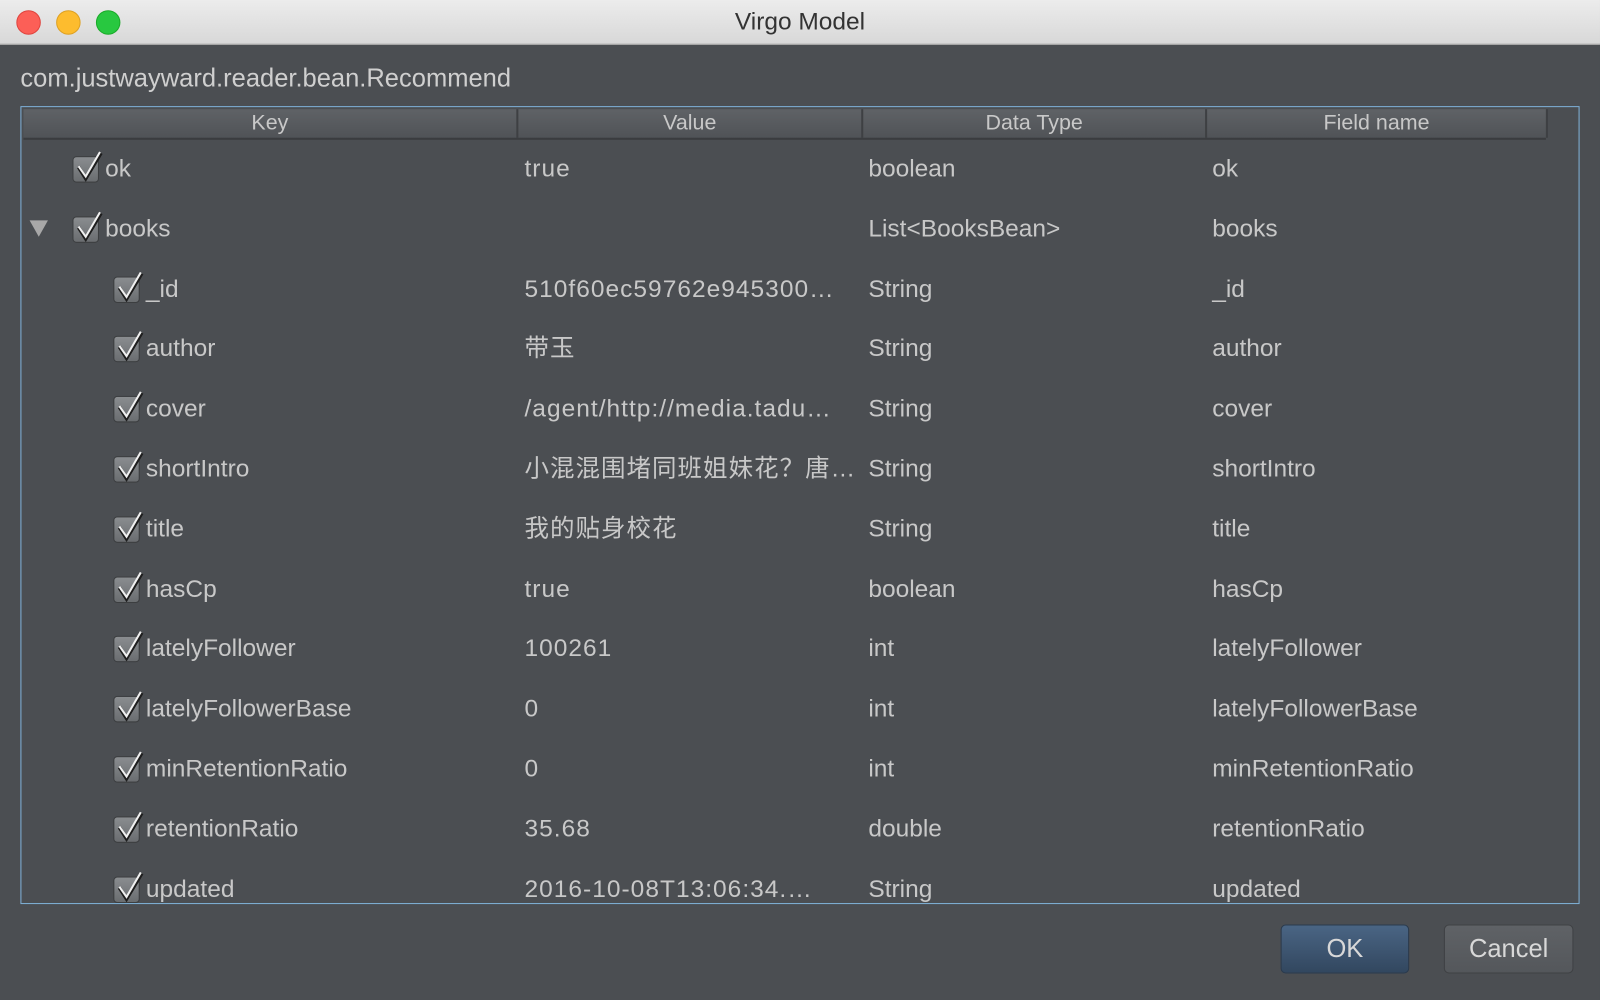  Describe the element at coordinates (1035, 123) in the screenshot. I see `column-header-data-type: Data Type` at that location.